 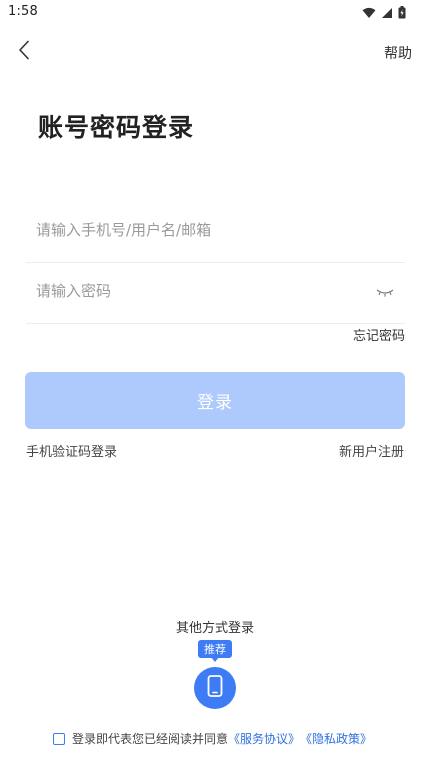 What do you see at coordinates (264, 738) in the screenshot?
I see `service-agreement-link: 《服务协议》` at bounding box center [264, 738].